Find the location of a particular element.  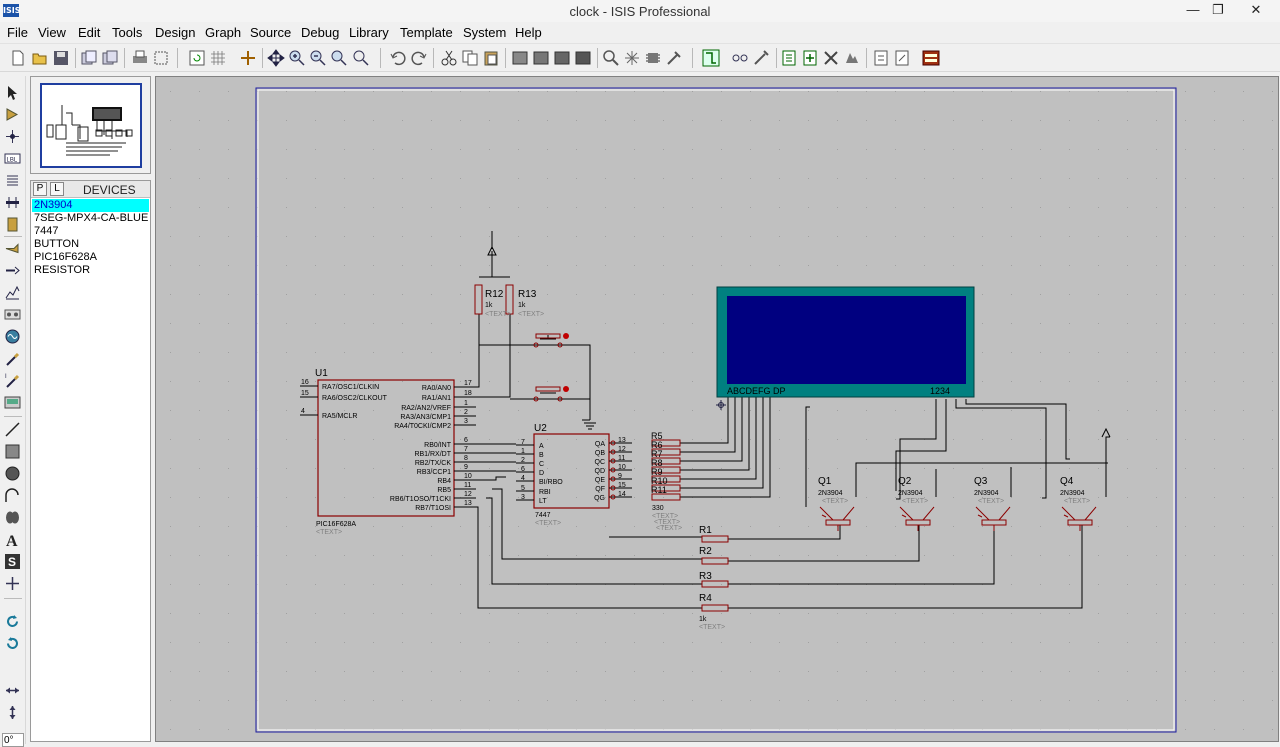

undo-icon is located at coordinates (398, 58).